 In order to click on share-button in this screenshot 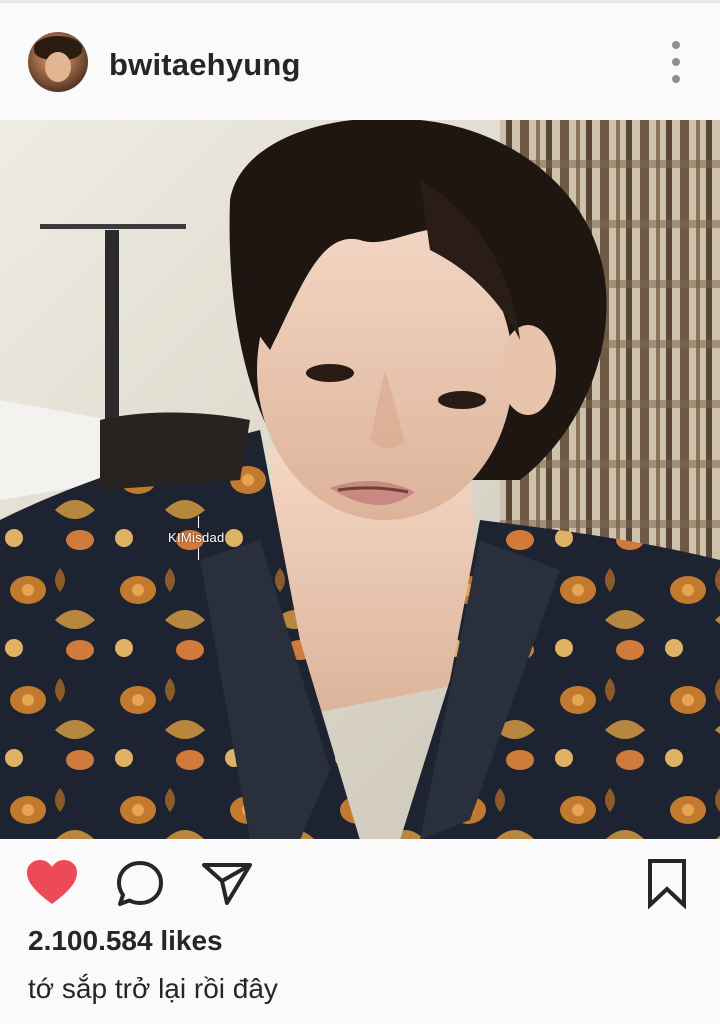, I will do `click(227, 883)`.